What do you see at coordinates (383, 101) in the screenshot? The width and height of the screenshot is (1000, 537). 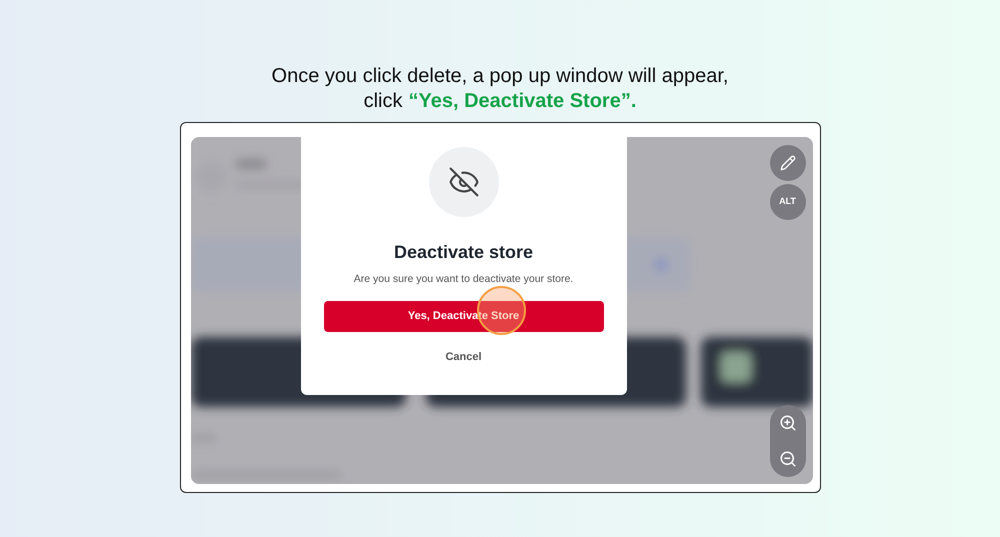 I see `instruction-text: click` at bounding box center [383, 101].